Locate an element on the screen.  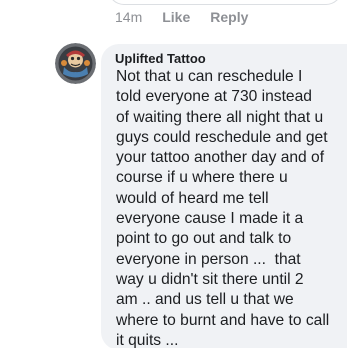
previous-comment-actions: 14m Like Reply is located at coordinates (181, 17).